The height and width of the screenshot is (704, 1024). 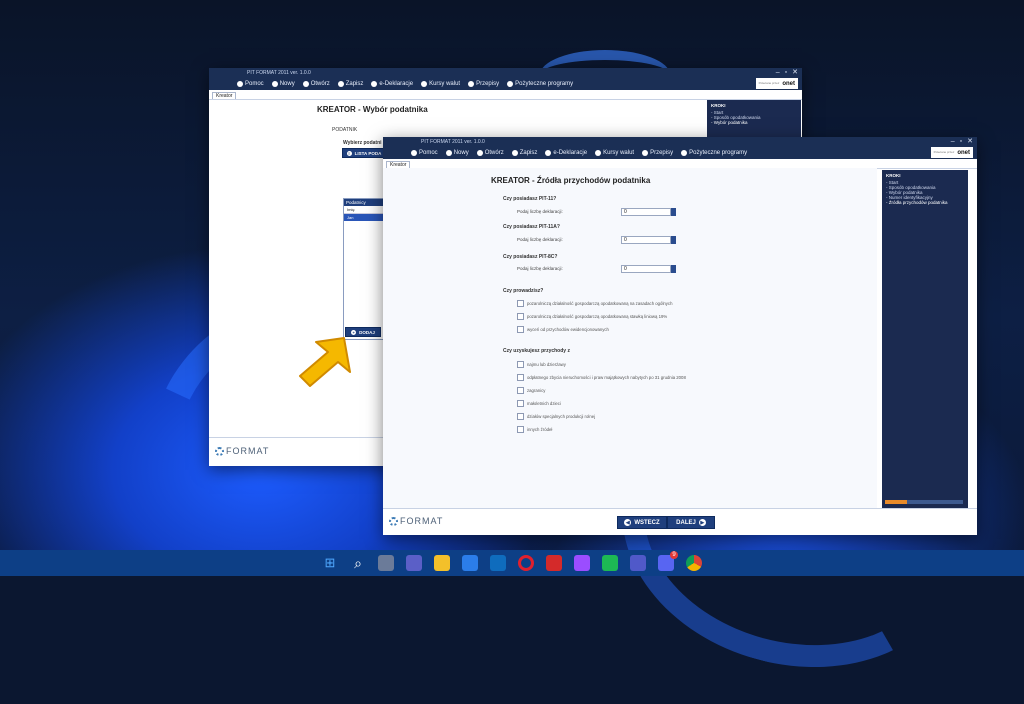 I want to click on list-row: Jan, so click(x=364, y=217).